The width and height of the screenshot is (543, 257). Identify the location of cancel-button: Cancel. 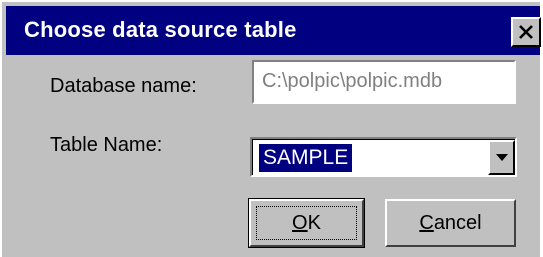
(450, 223).